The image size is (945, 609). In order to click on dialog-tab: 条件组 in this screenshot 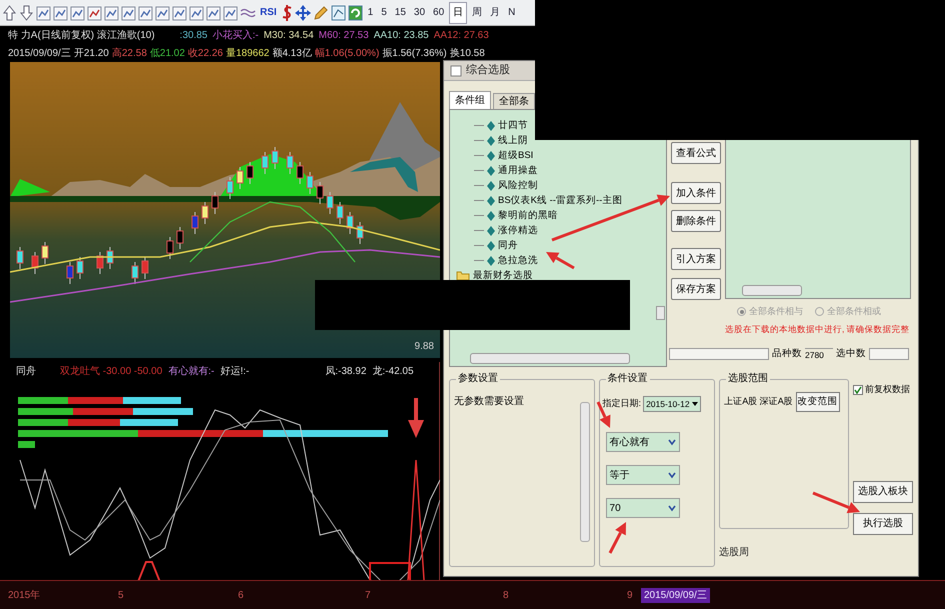, I will do `click(470, 100)`.